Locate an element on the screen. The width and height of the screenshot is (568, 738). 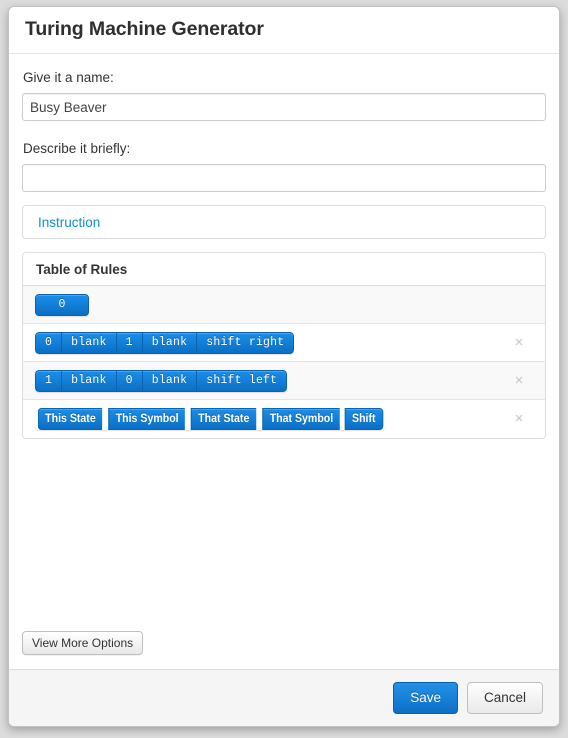
rule-button-group: 1 blank 0 blank shift left is located at coordinates (161, 380).